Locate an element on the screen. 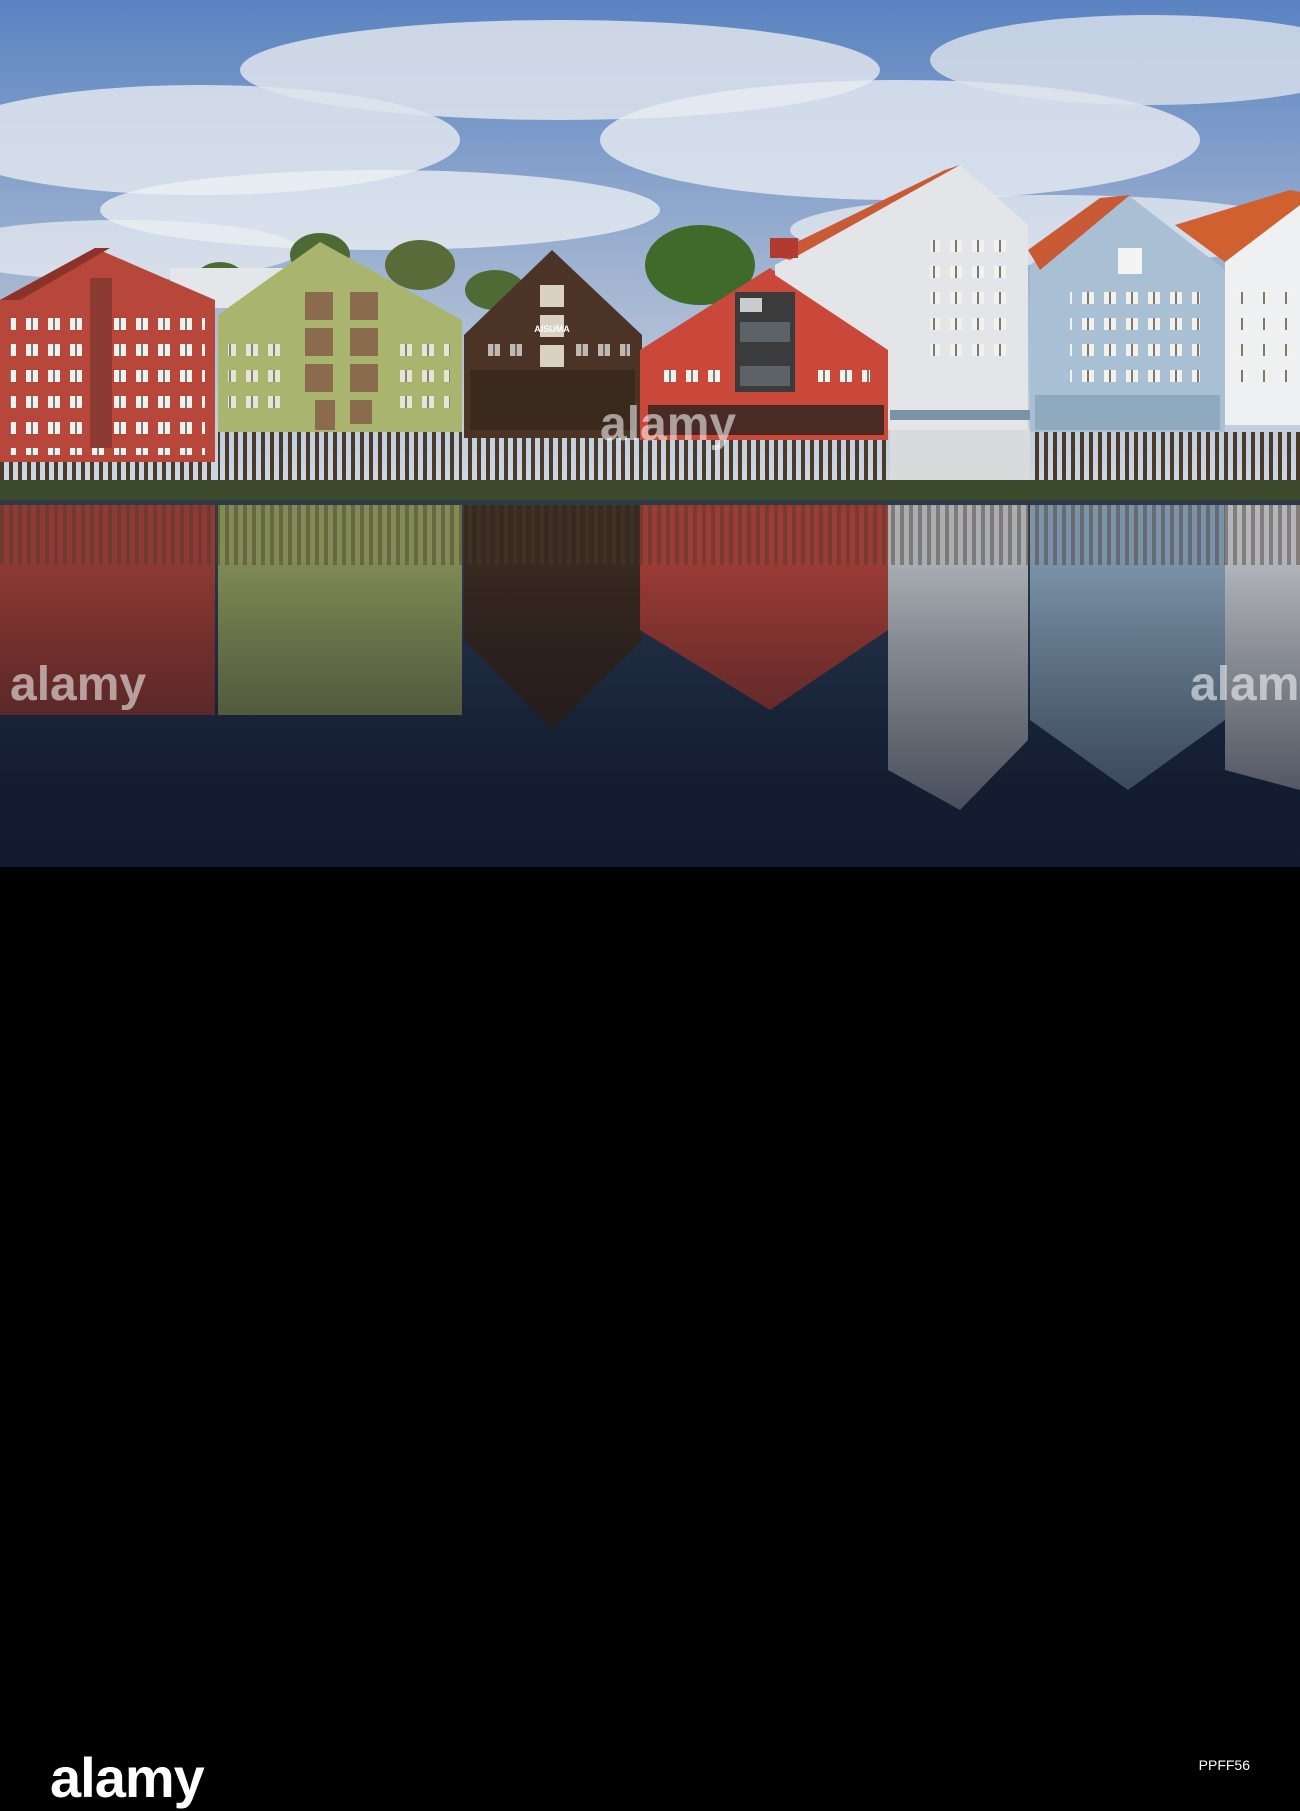  building-sign: AISUMA is located at coordinates (552, 329).